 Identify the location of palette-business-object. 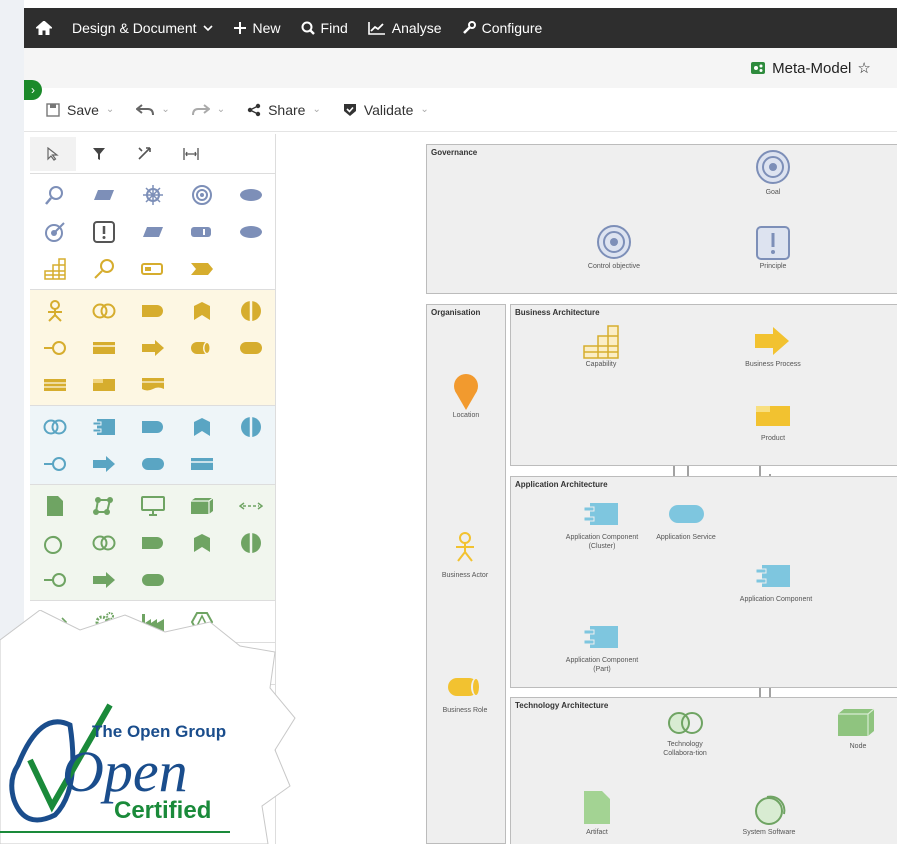
(103, 348).